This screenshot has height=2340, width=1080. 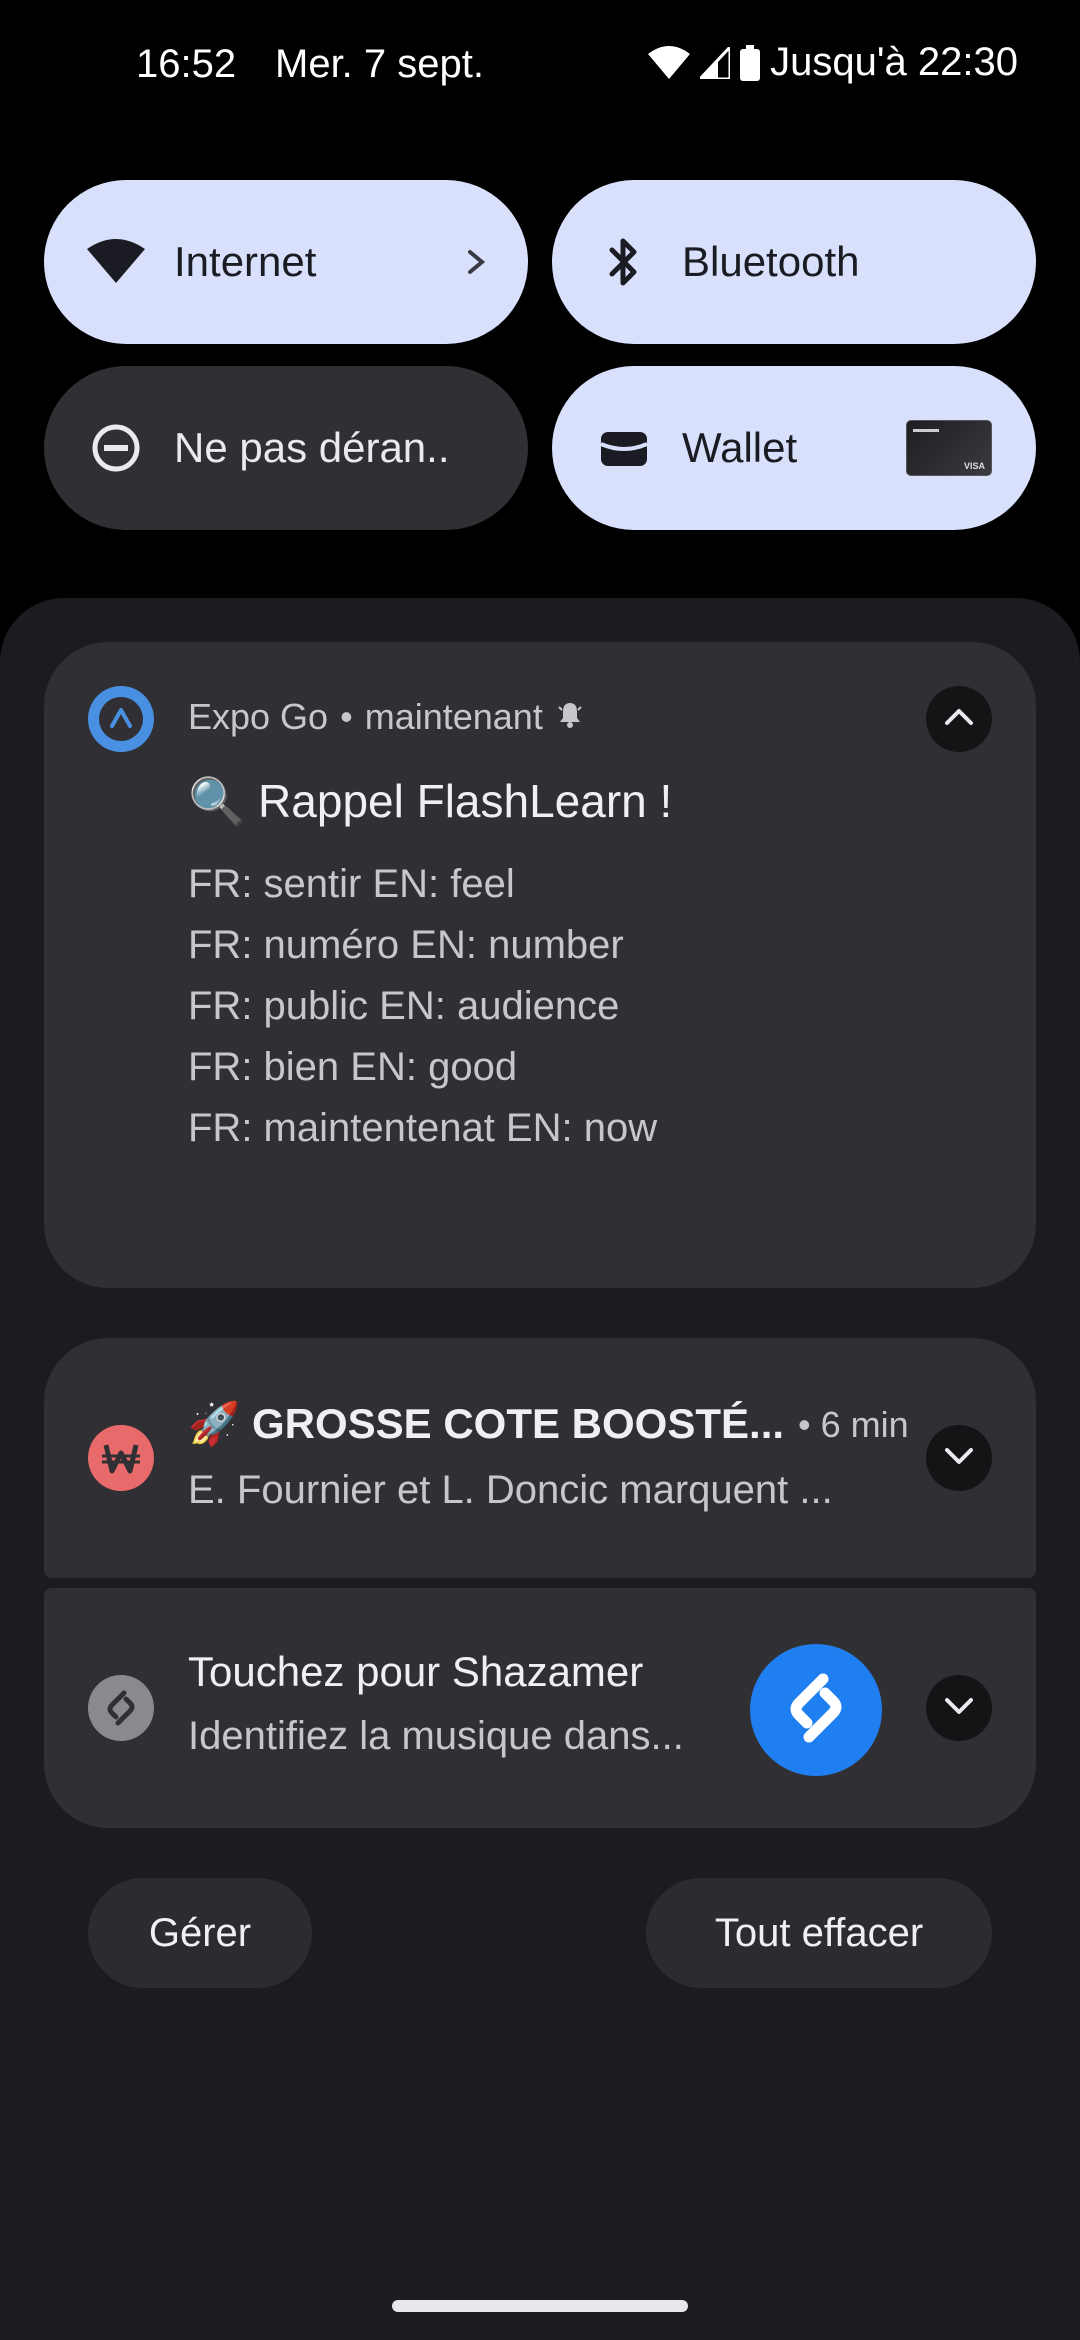 What do you see at coordinates (570, 717) in the screenshot?
I see `alert-bell-icon` at bounding box center [570, 717].